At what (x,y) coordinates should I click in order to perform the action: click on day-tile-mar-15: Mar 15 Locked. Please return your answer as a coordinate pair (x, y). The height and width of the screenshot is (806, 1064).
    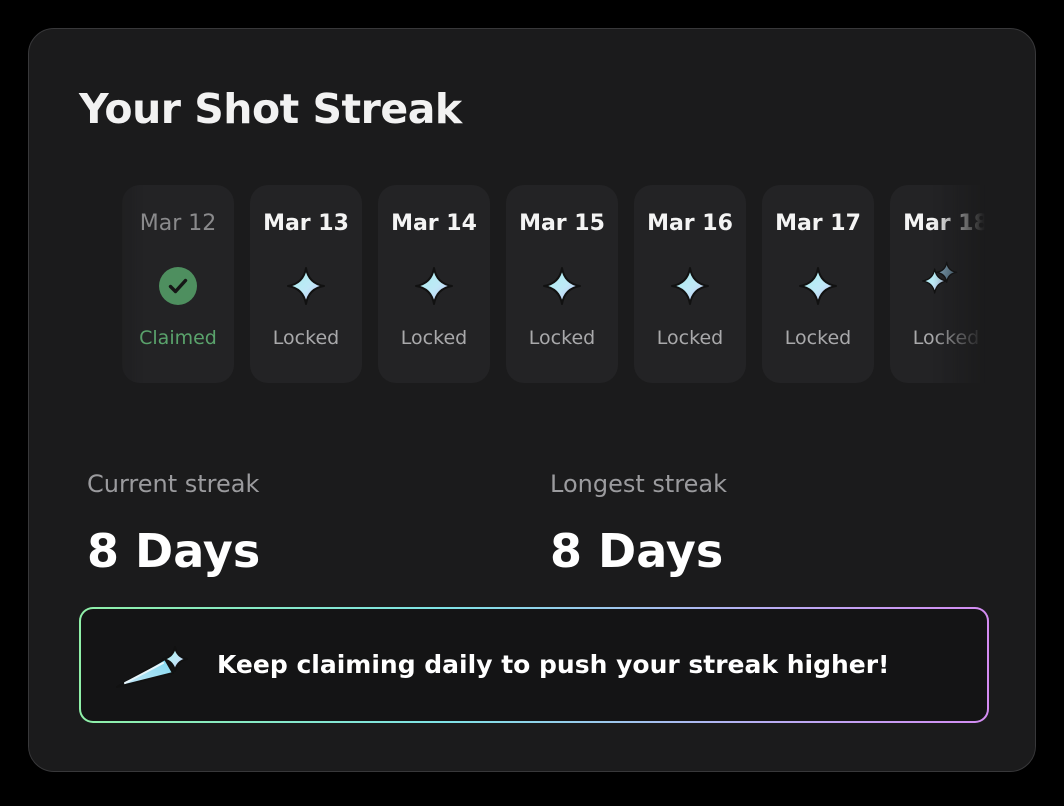
    Looking at the image, I should click on (562, 284).